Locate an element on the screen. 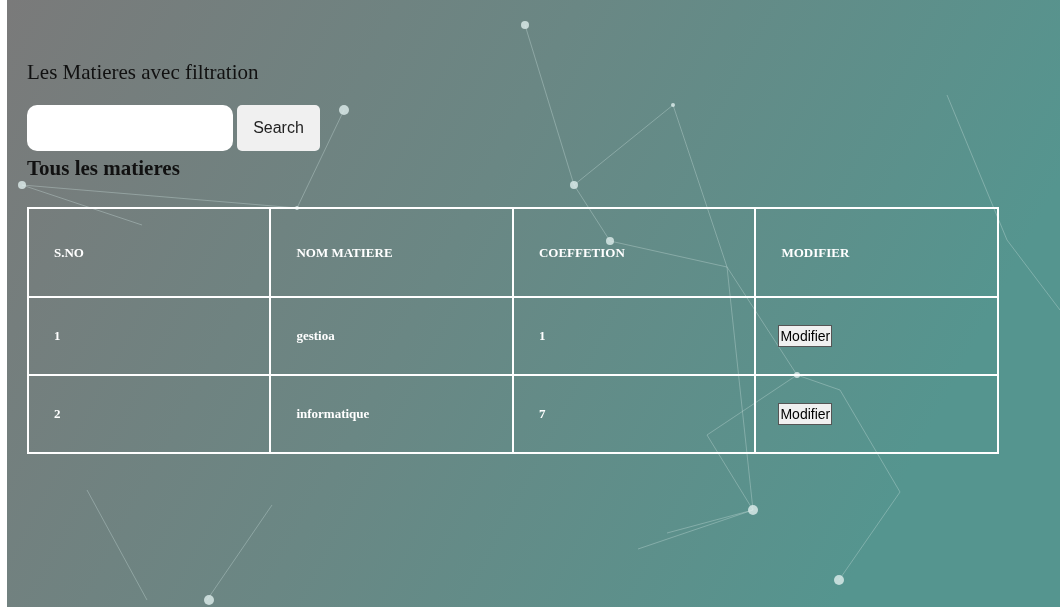 This screenshot has width=1060, height=607. column-header: S.NO is located at coordinates (149, 252).